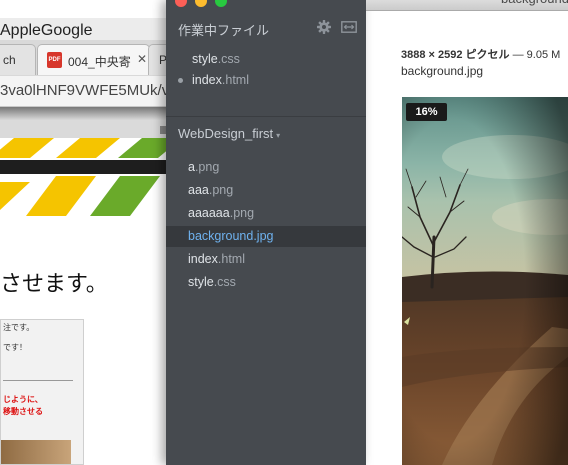 This screenshot has width=568, height=465. I want to click on tree-item: aaa.png, so click(210, 190).